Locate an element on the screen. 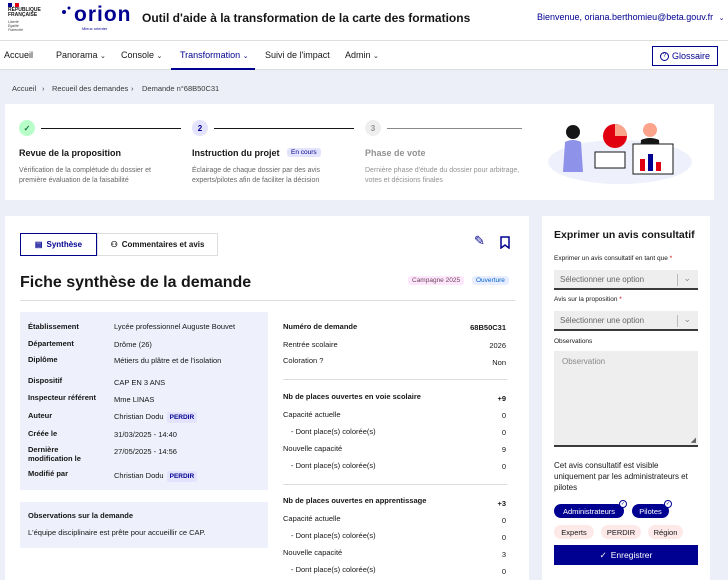 This screenshot has height=580, width=728. pill-pilotes: Pilotes ✓ is located at coordinates (652, 509).